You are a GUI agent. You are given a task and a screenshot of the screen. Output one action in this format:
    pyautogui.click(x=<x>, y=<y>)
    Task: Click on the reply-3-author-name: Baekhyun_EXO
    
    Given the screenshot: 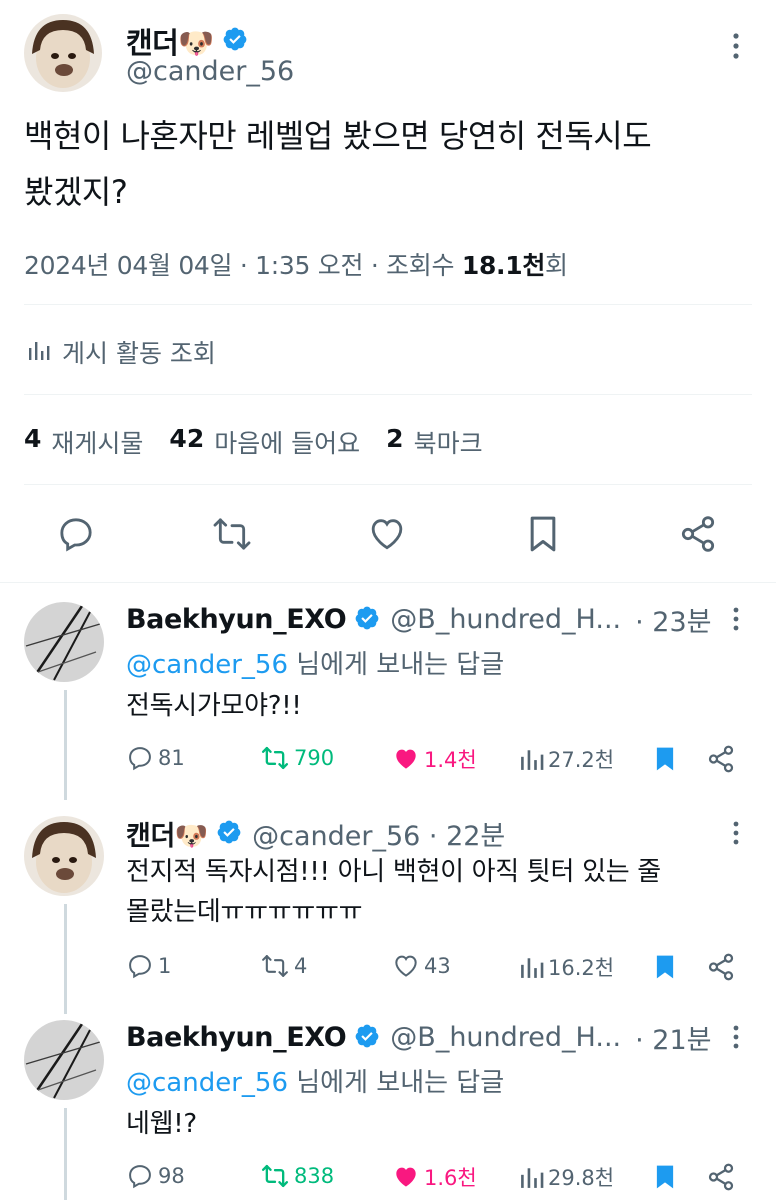 What is the action you would take?
    pyautogui.click(x=236, y=1037)
    